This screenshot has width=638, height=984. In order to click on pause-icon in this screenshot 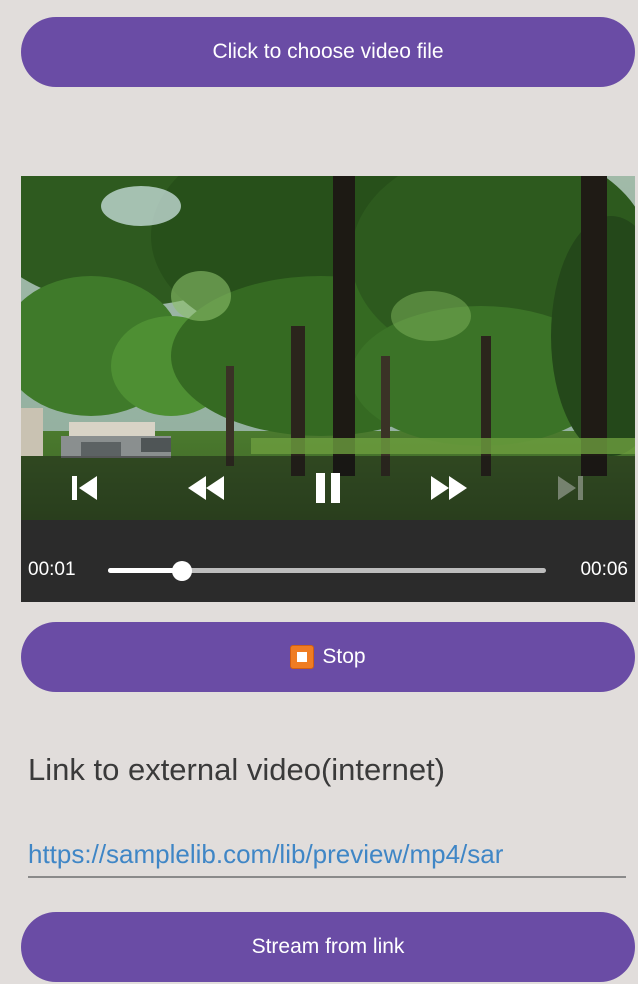, I will do `click(328, 488)`.